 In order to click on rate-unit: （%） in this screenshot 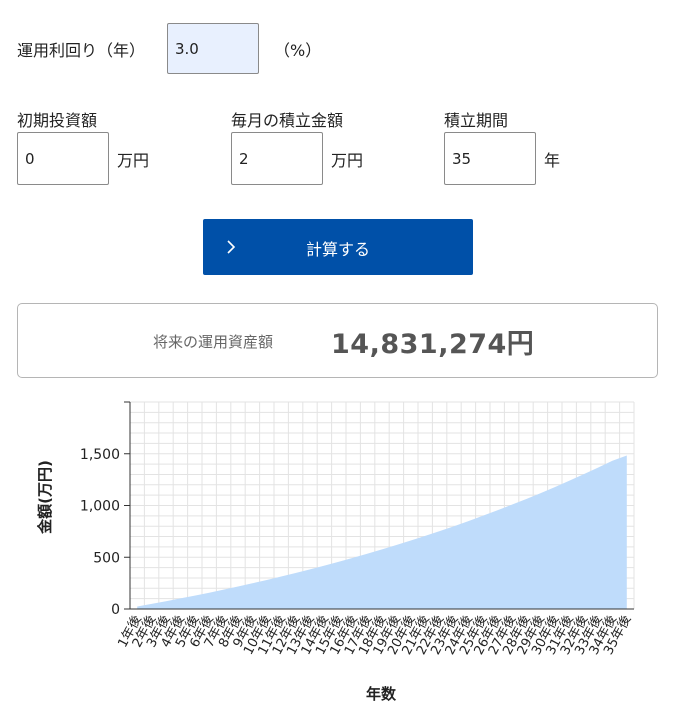, I will do `click(298, 50)`.